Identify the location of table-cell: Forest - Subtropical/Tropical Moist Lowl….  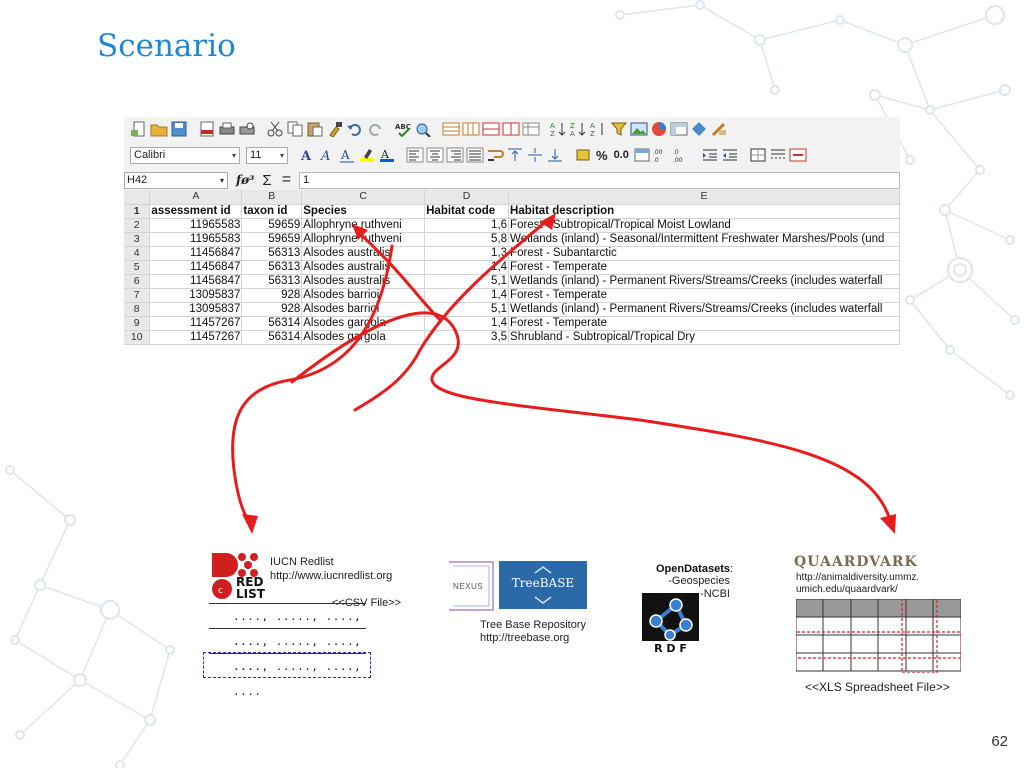
(704, 225).